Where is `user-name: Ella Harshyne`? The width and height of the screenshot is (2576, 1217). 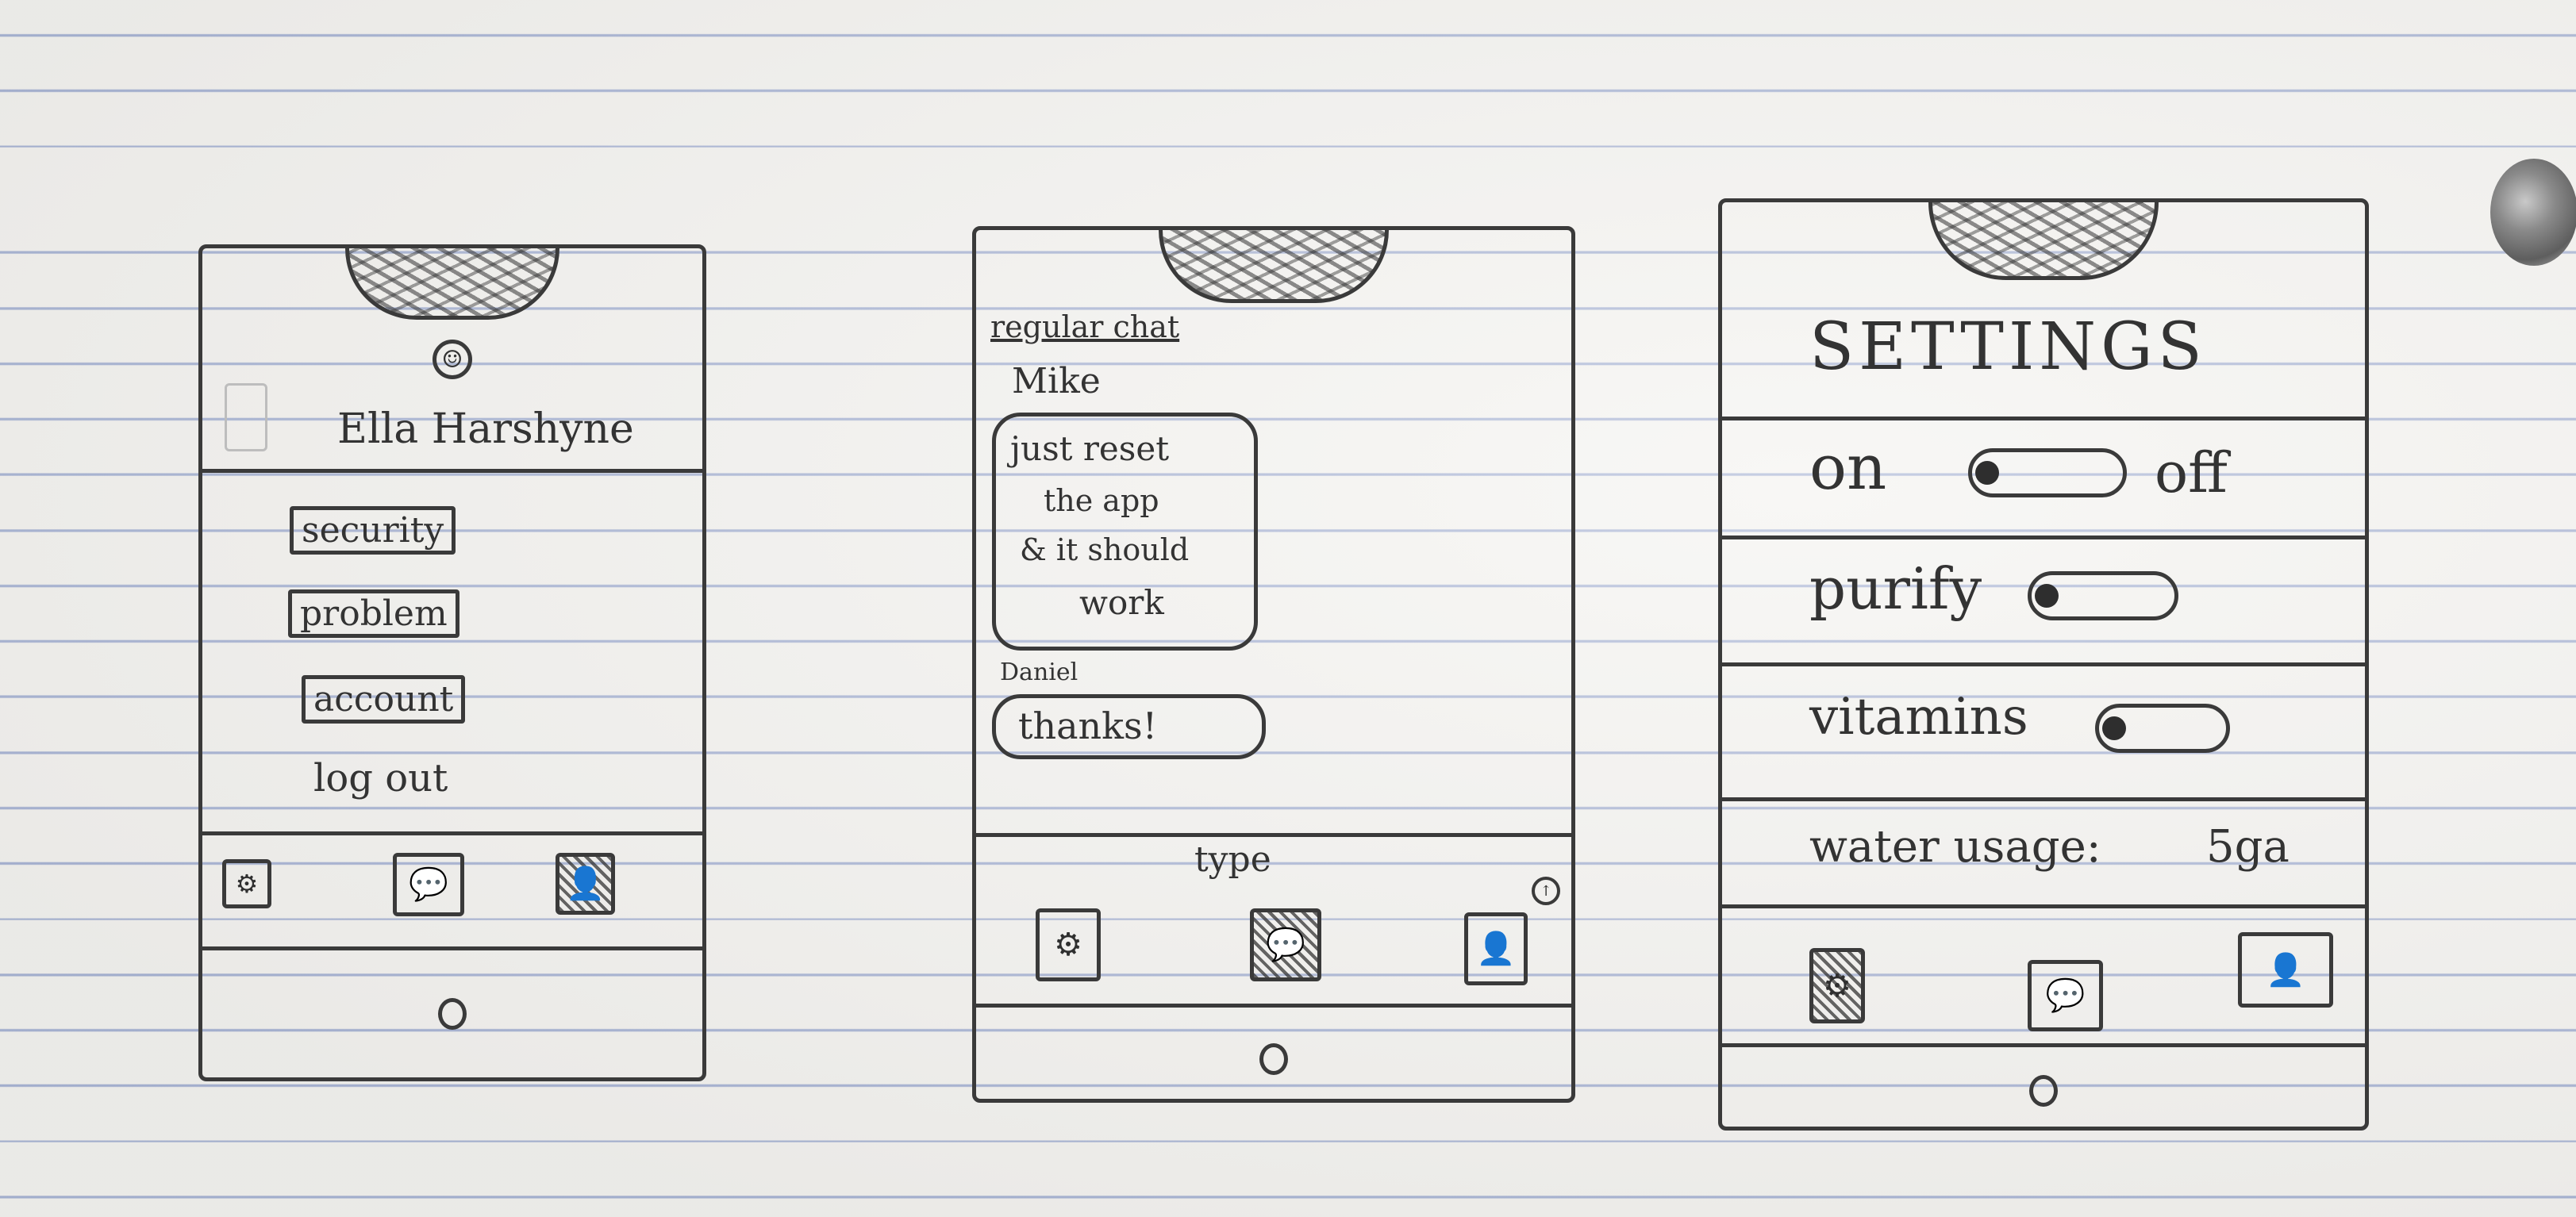
user-name: Ella Harshyne is located at coordinates (485, 429).